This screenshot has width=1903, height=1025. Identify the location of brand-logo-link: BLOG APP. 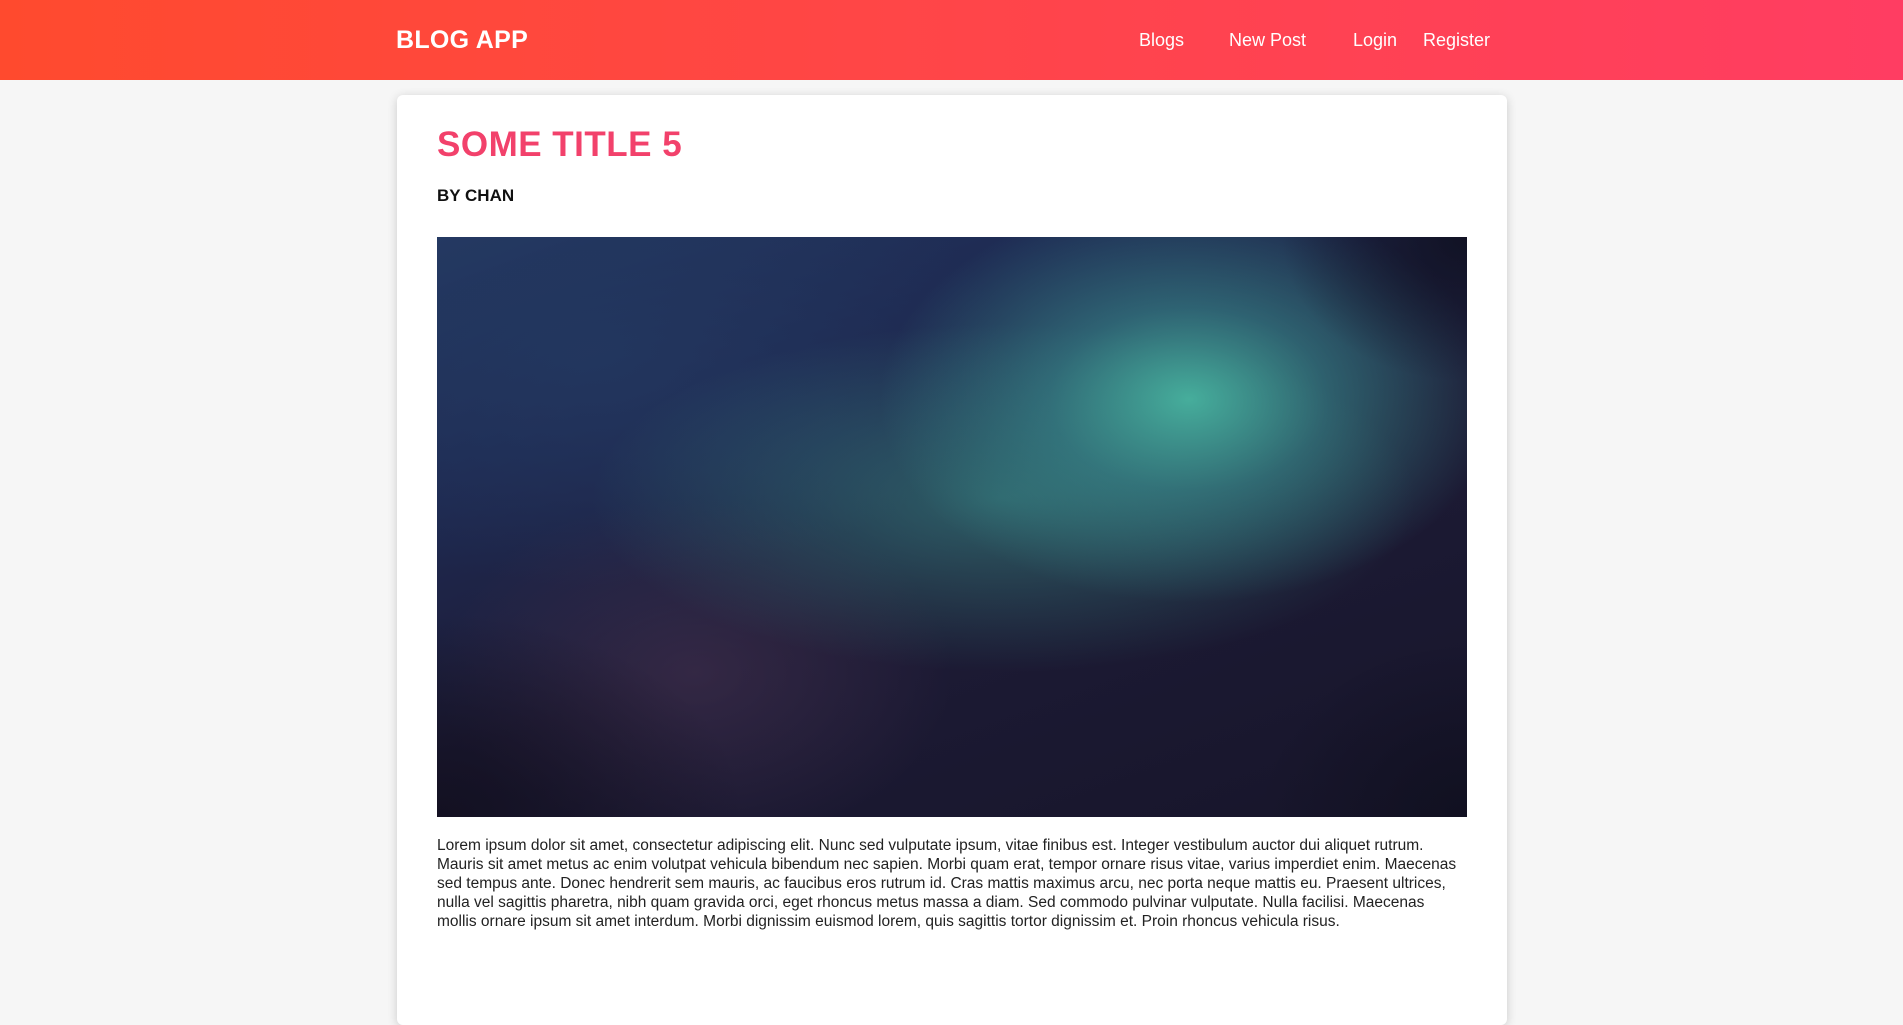
(462, 40).